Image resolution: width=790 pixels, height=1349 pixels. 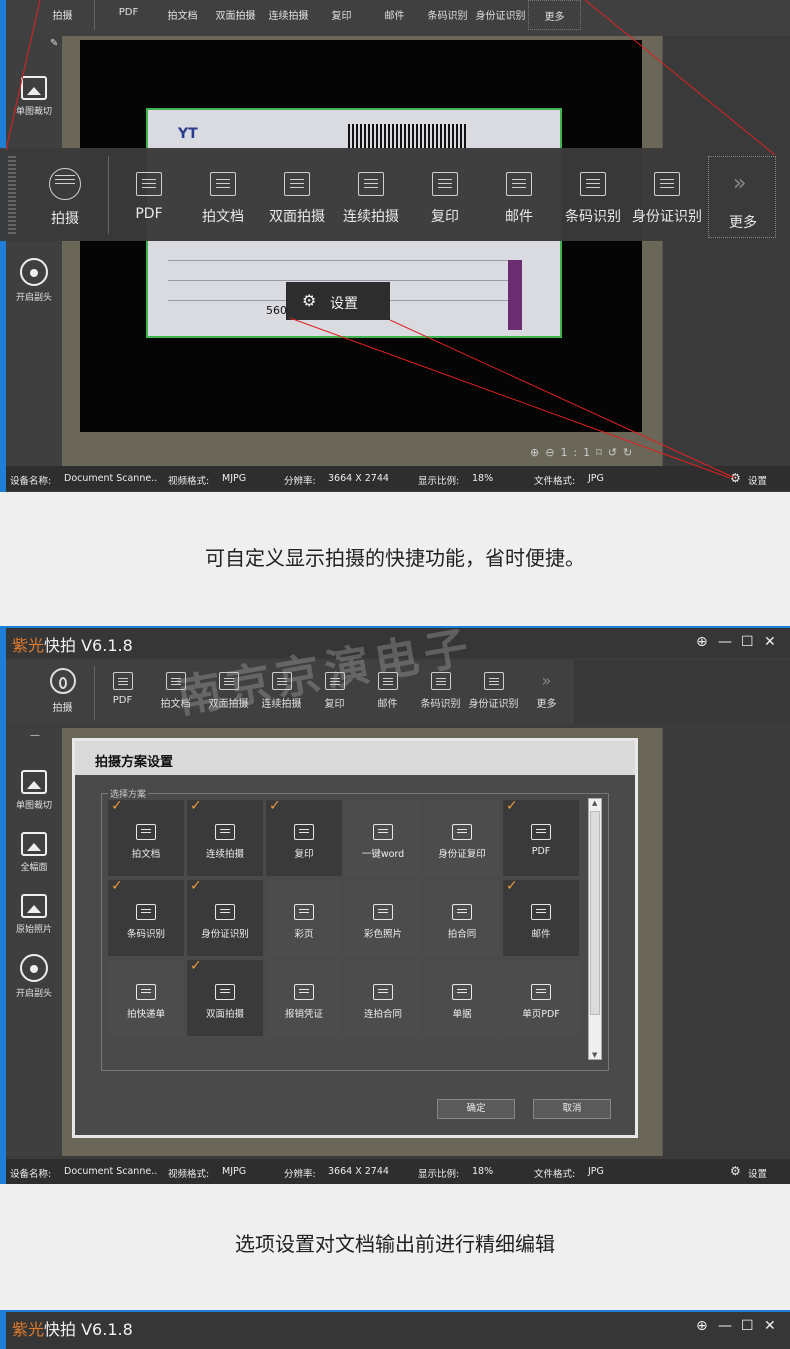 I want to click on scheme-tile: 单页PDF, so click(x=541, y=998).